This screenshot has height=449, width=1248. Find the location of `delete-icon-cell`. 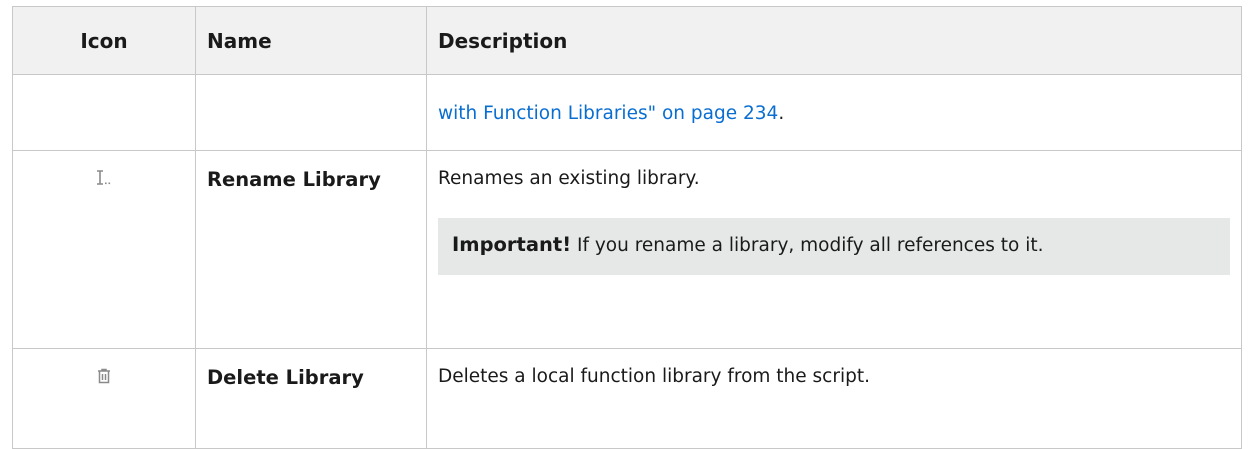

delete-icon-cell is located at coordinates (104, 398).